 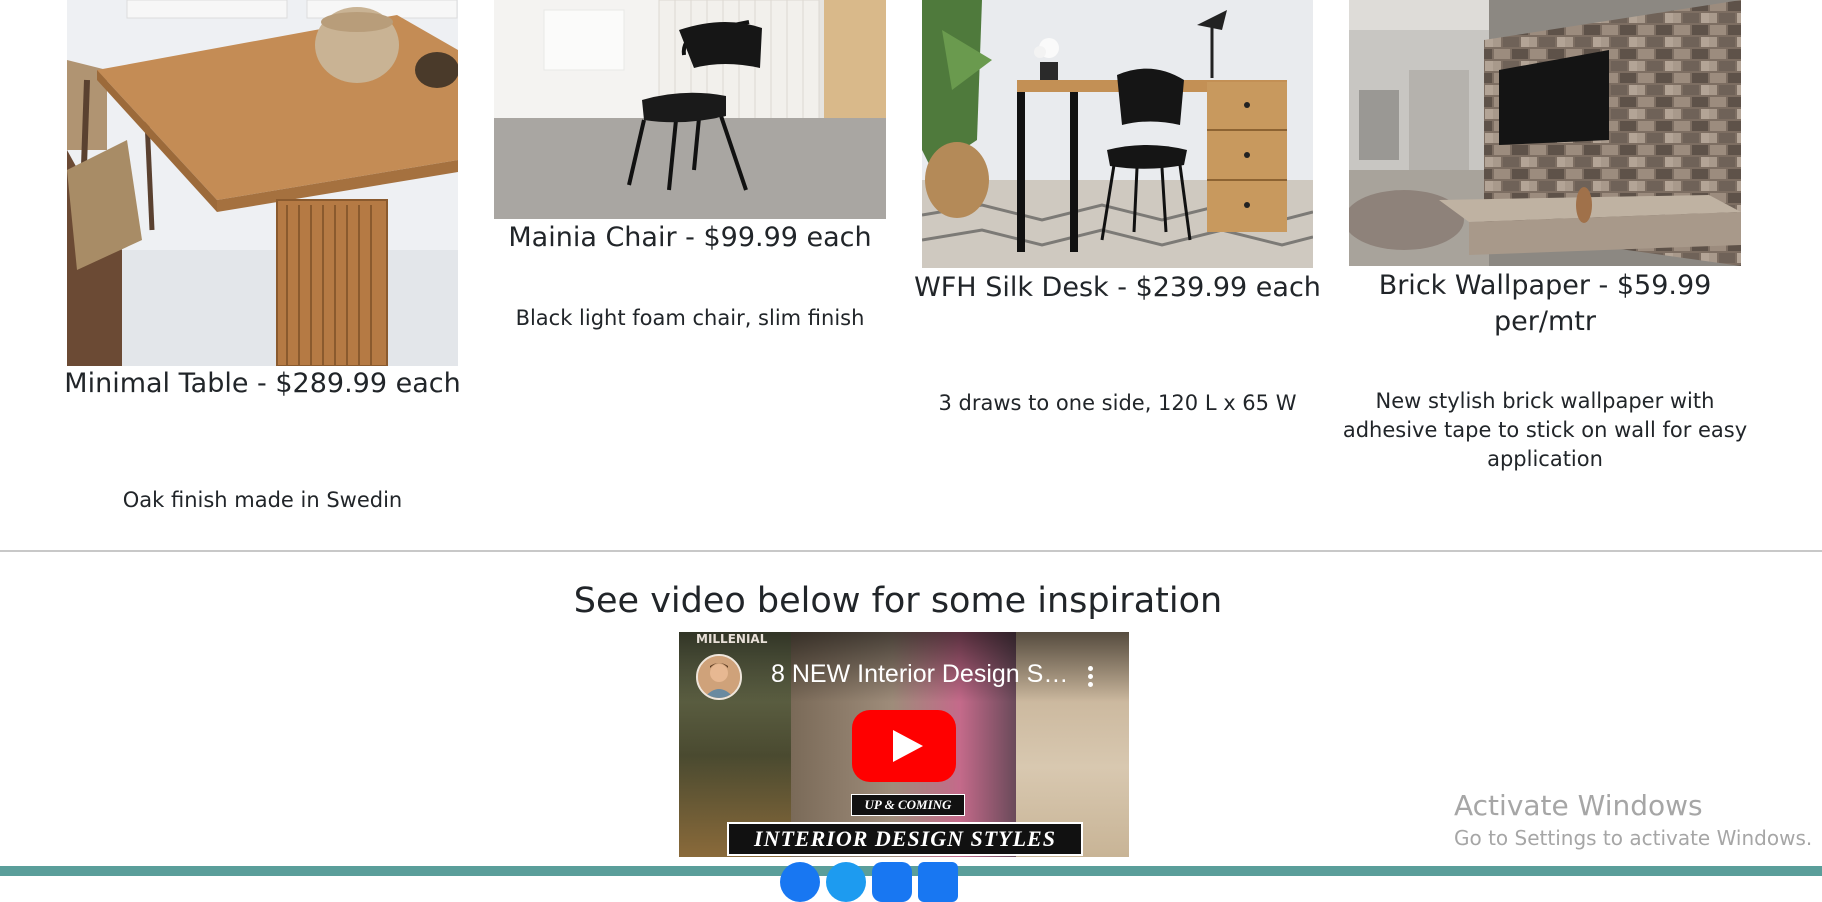 I want to click on product-name: Brick Wallpaper - $59.99 per/mtr, so click(x=1545, y=303).